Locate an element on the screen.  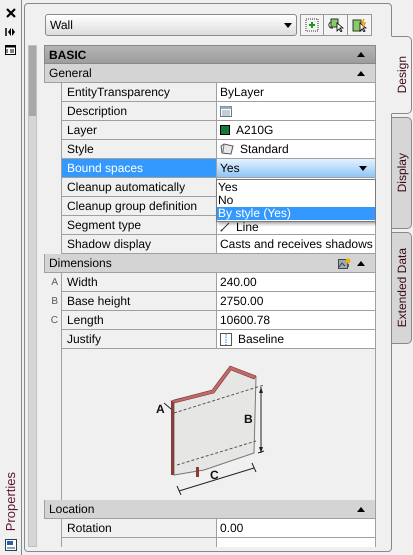
diagram-label: B is located at coordinates (248, 419).